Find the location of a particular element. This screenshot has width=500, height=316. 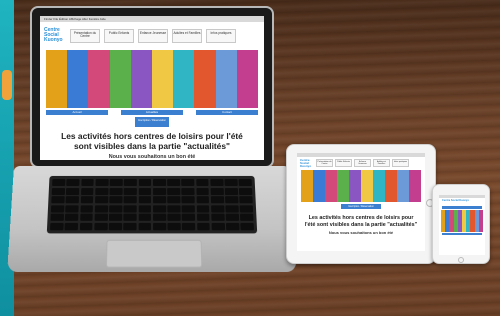

laptop-keyboard is located at coordinates (152, 204).